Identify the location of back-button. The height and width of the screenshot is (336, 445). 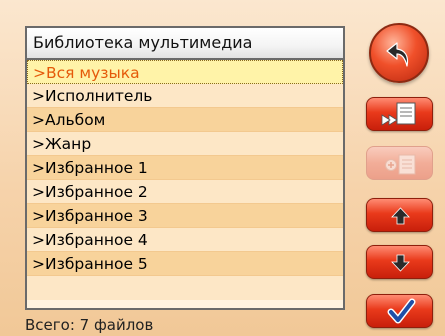
(399, 53).